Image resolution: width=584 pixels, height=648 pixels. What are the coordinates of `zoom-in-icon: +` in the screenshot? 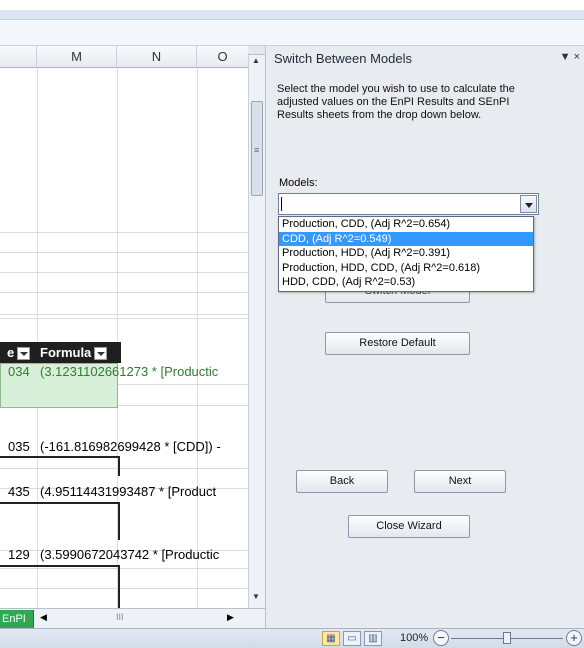 It's located at (574, 638).